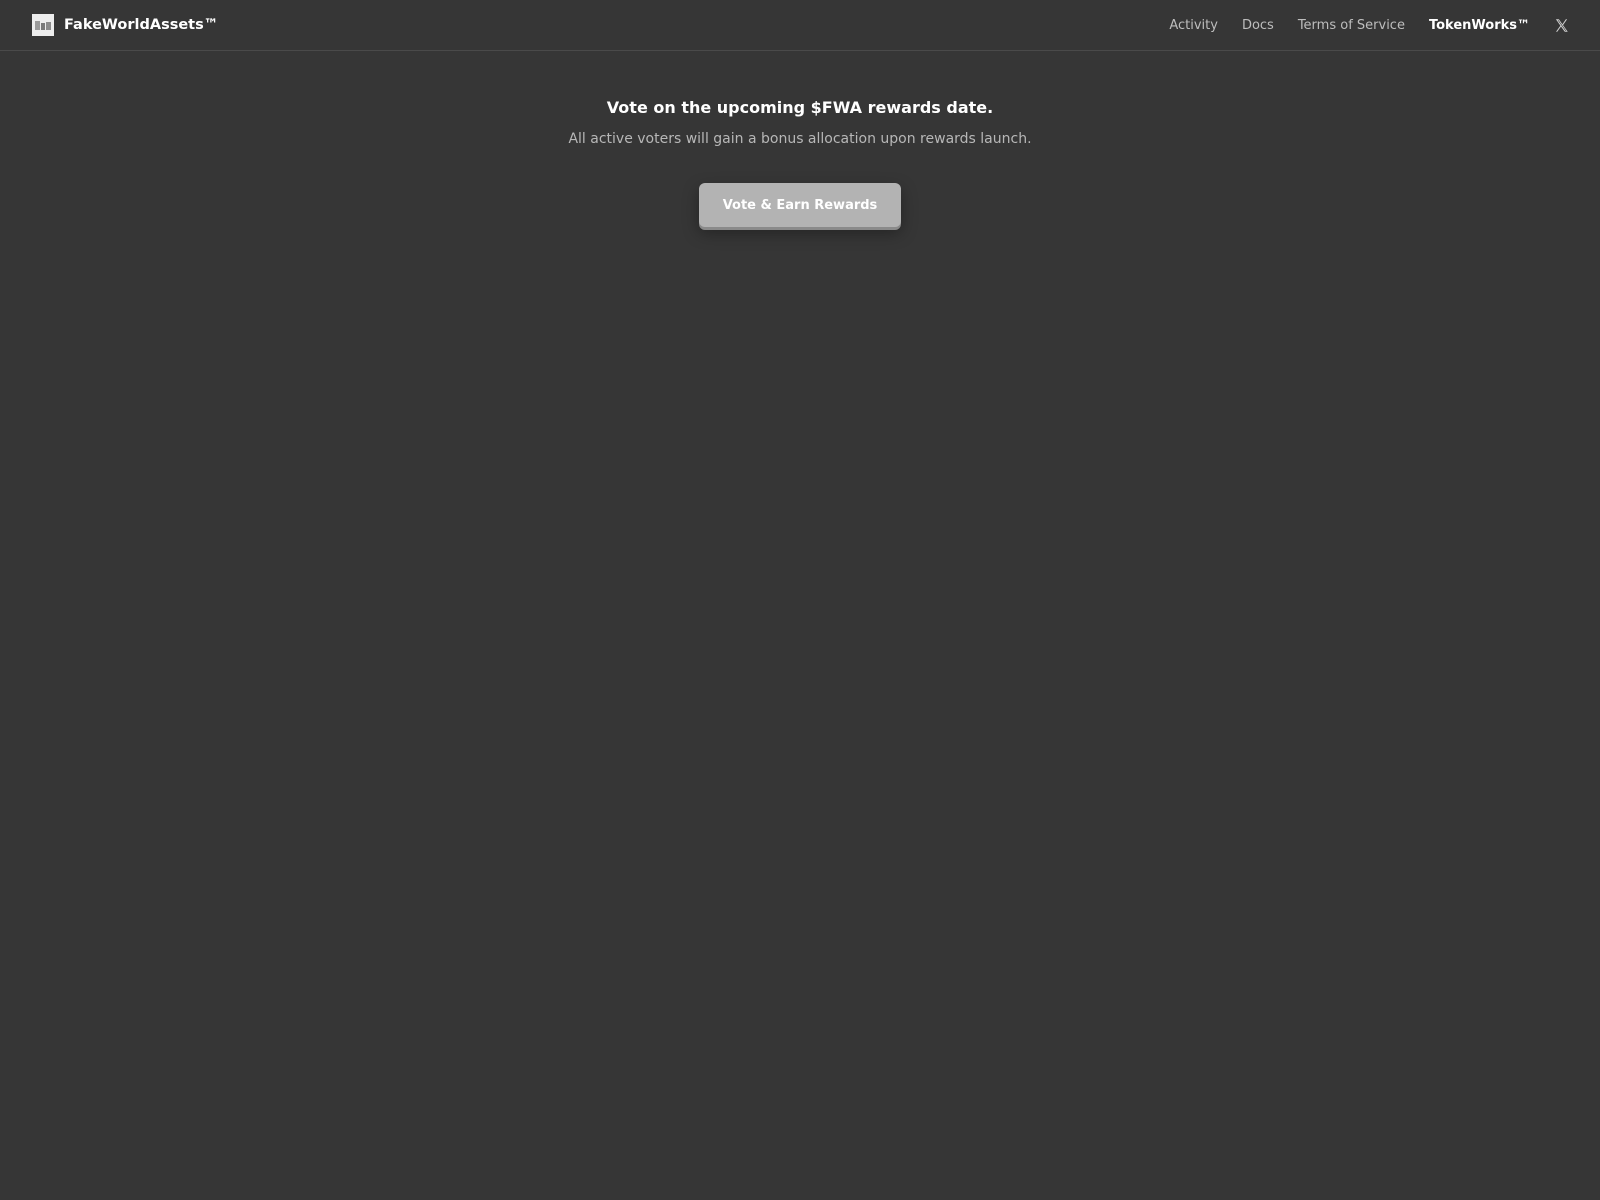 This screenshot has height=1200, width=1600. What do you see at coordinates (800, 205) in the screenshot?
I see `vote-earn-rewards-button: Vote & Earn Rewards` at bounding box center [800, 205].